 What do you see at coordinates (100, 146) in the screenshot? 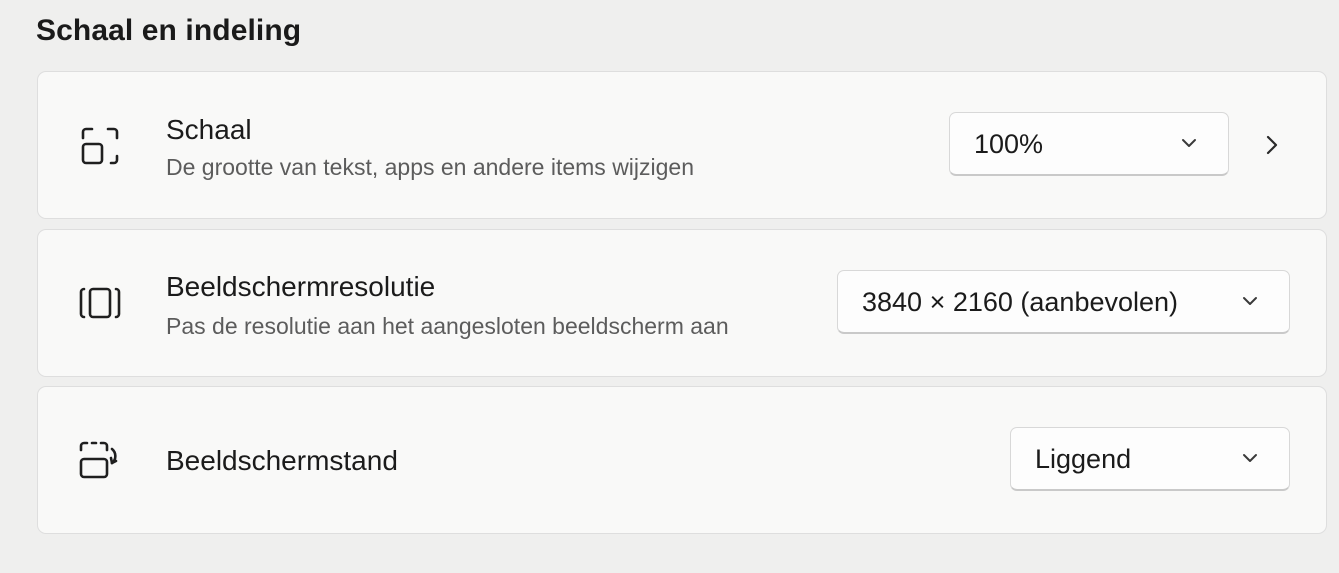
I see `scale-icon` at bounding box center [100, 146].